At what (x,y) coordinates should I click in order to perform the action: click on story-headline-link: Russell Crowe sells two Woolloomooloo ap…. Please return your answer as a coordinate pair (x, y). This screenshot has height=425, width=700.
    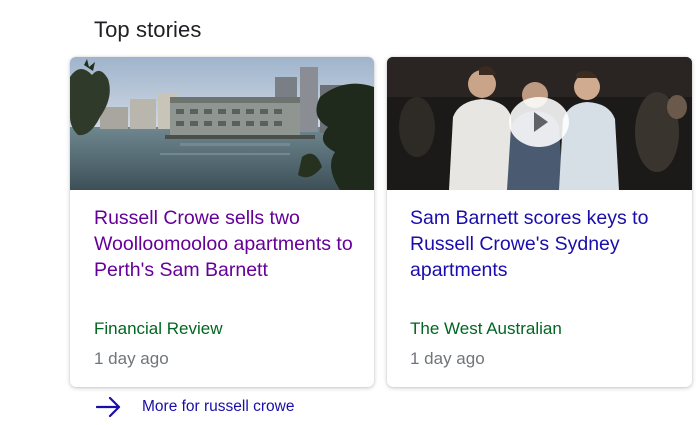
    Looking at the image, I should click on (226, 244).